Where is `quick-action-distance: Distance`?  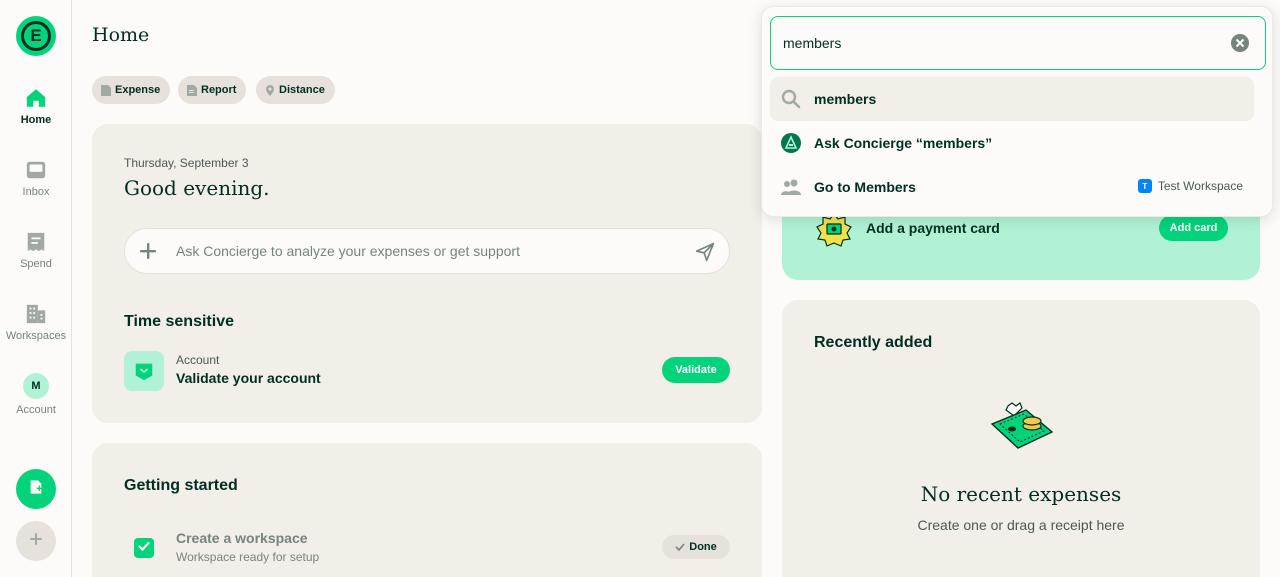
quick-action-distance: Distance is located at coordinates (295, 90).